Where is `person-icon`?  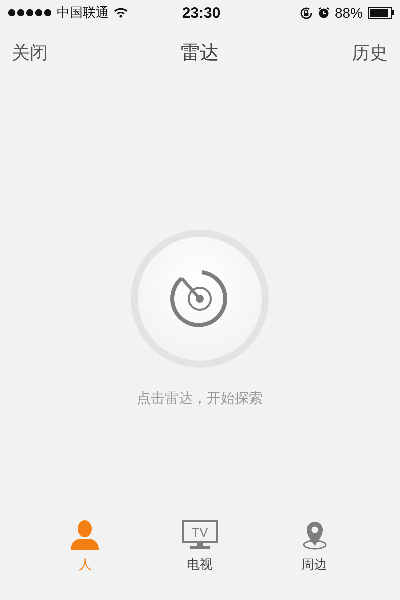
person-icon is located at coordinates (85, 535).